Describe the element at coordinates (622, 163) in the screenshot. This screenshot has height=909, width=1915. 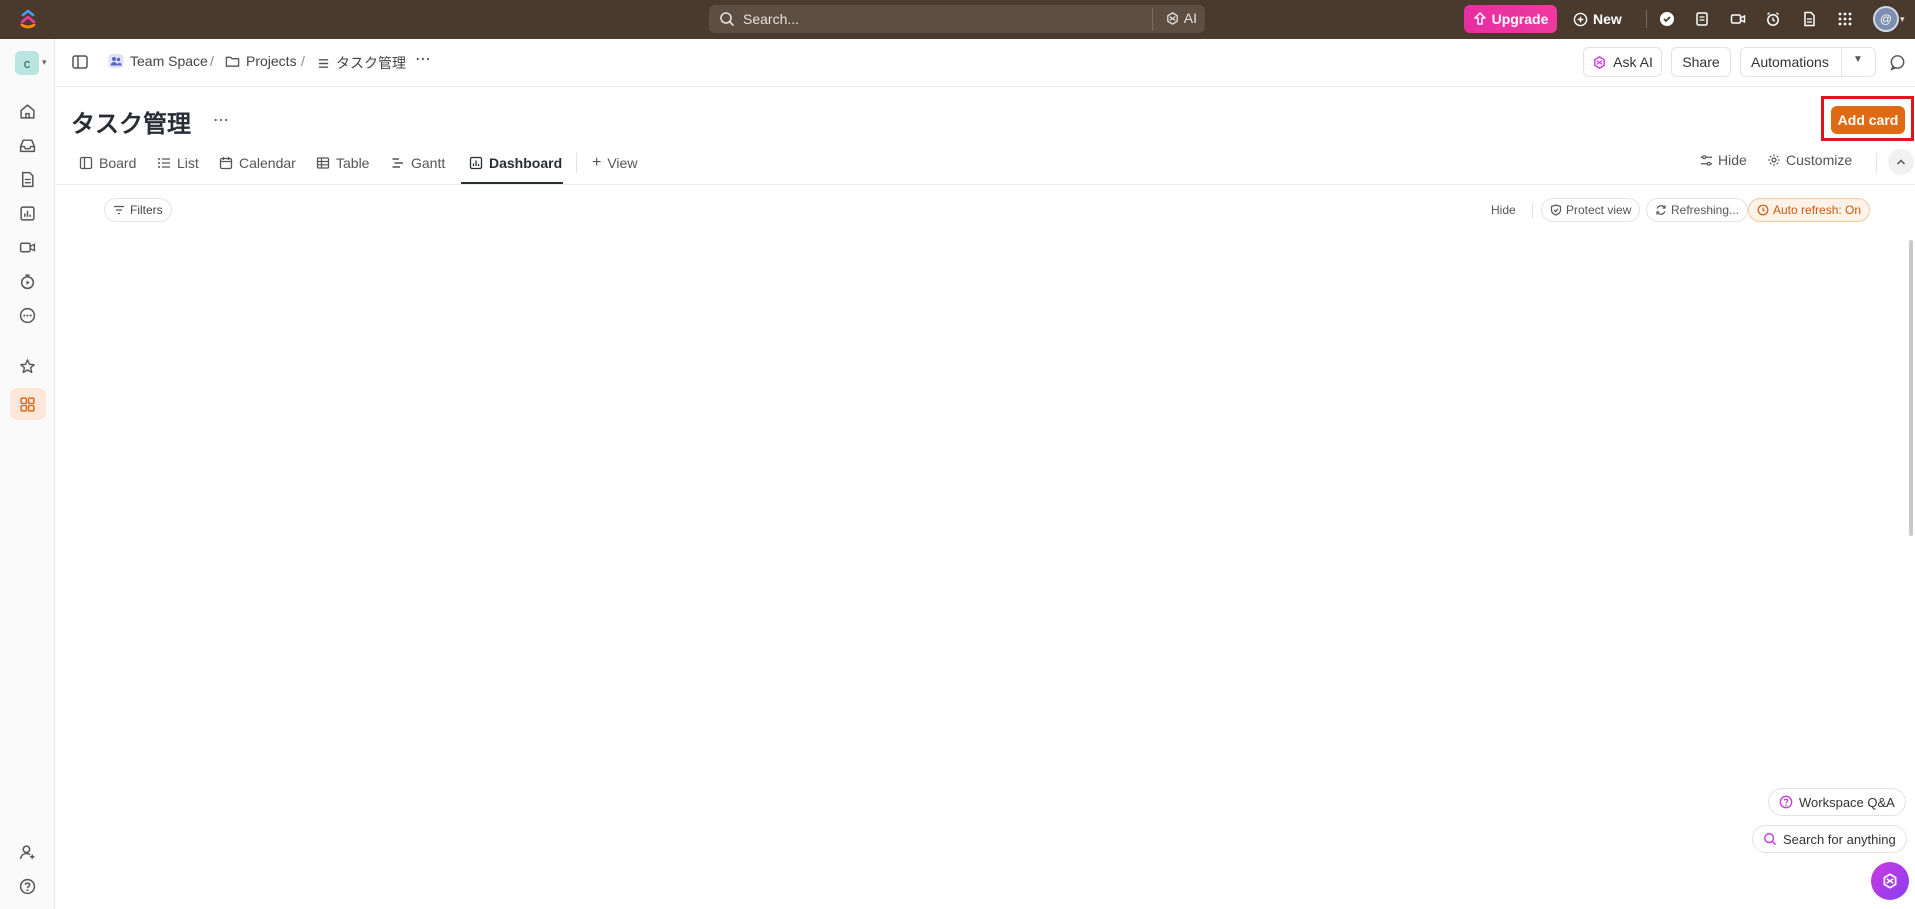
I see `add-view-label: View` at that location.